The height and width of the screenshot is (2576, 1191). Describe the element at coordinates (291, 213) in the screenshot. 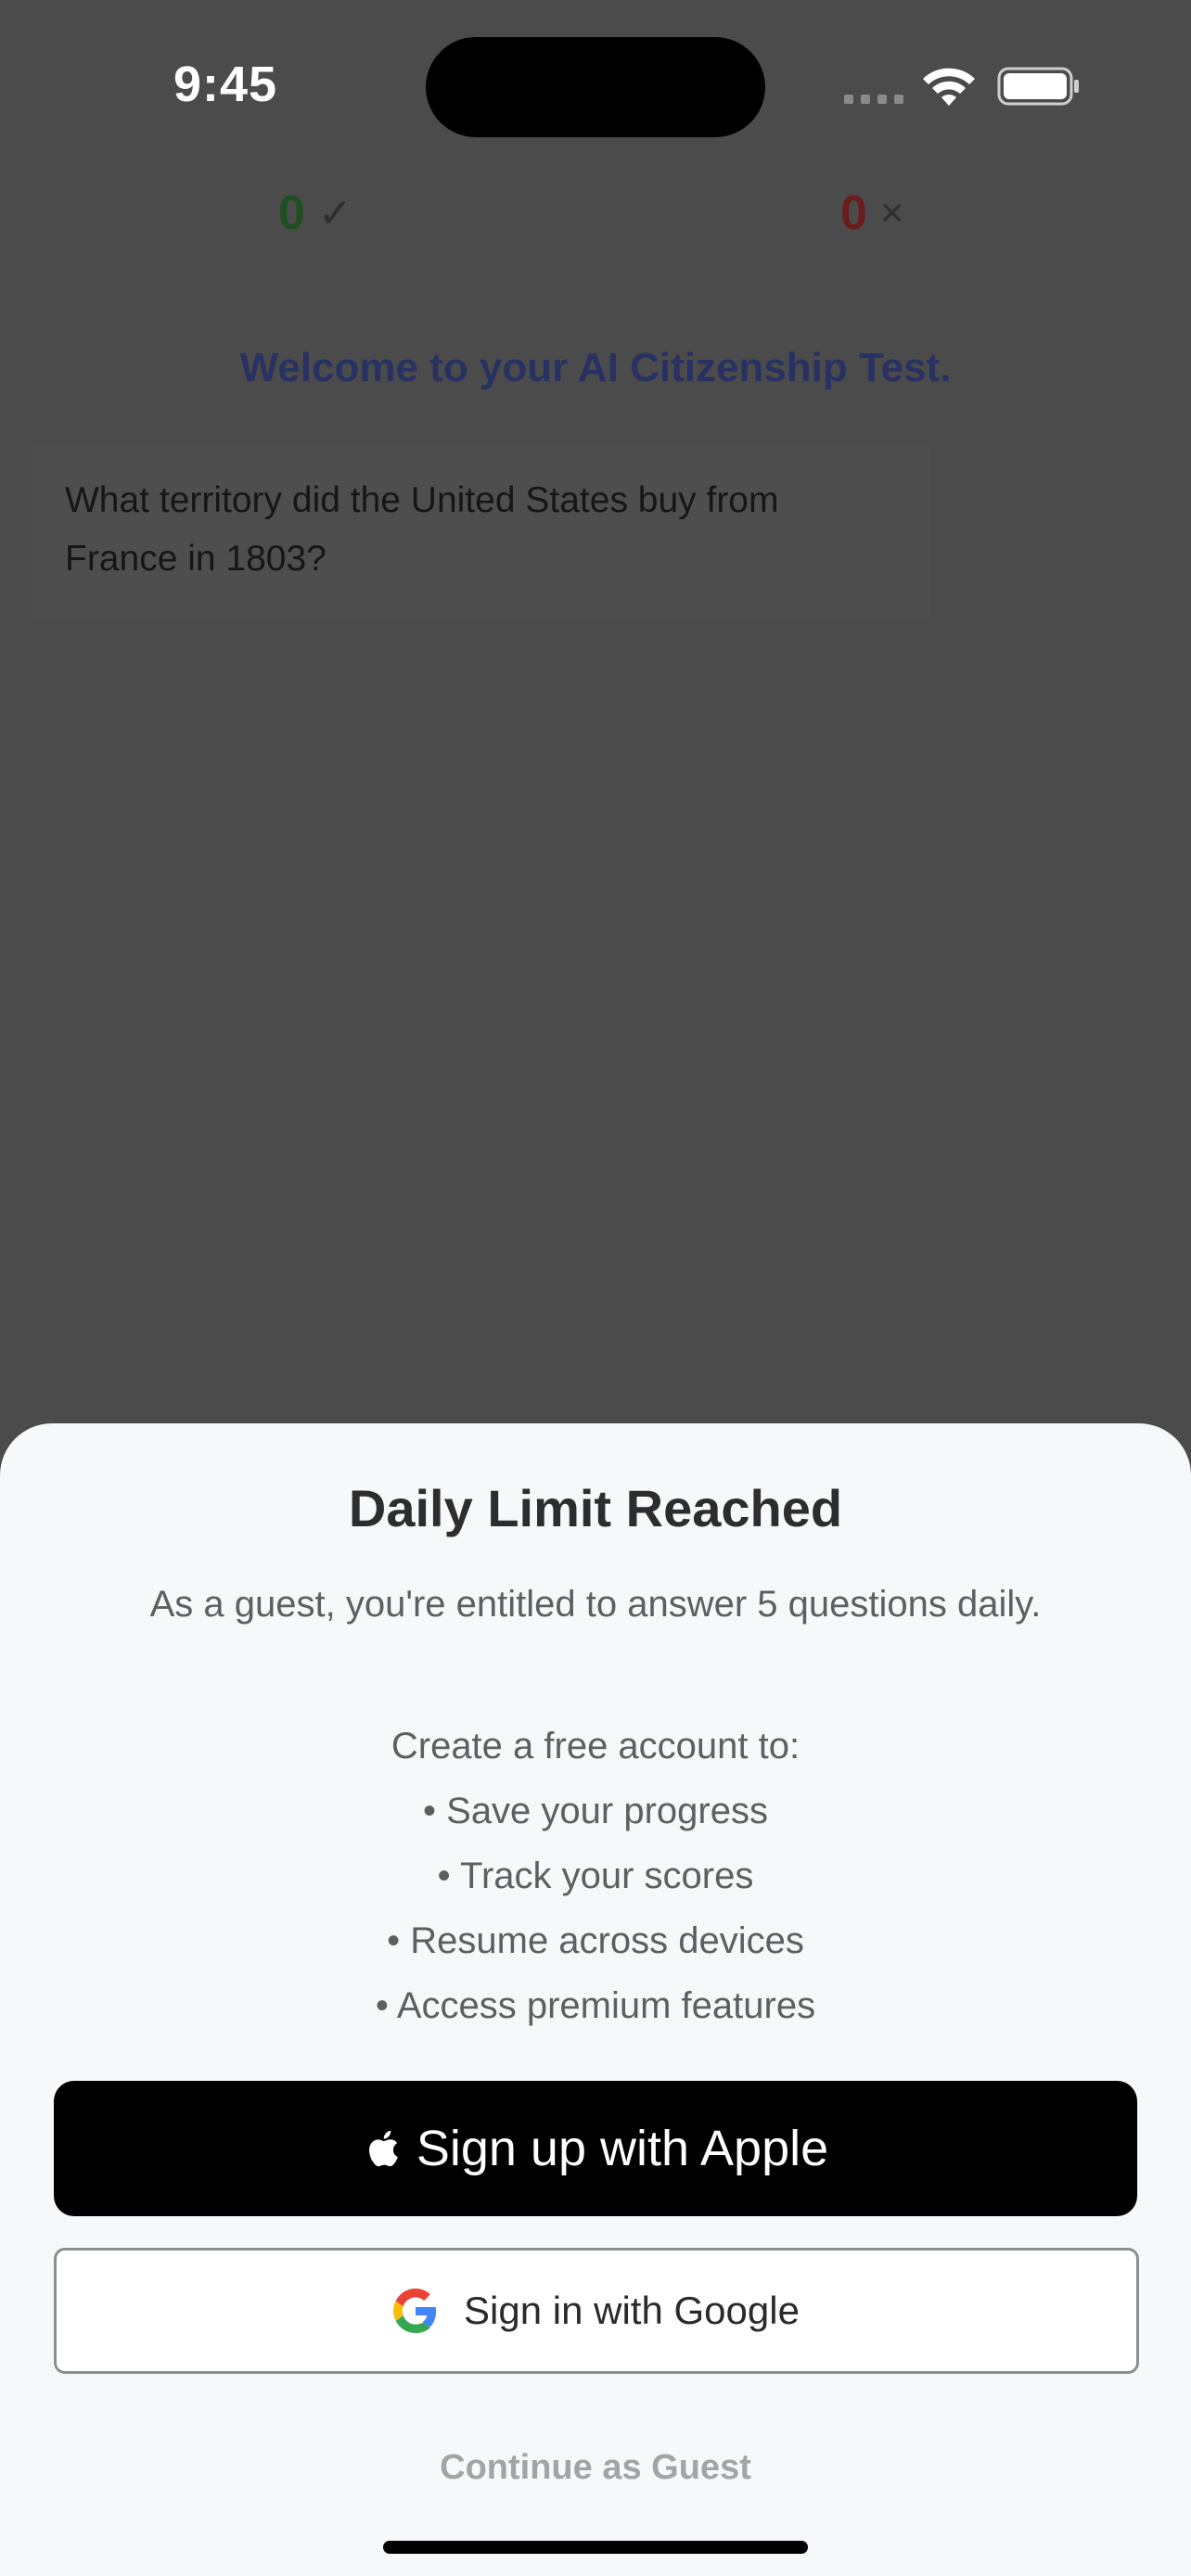

I see `correct-count: 0` at that location.